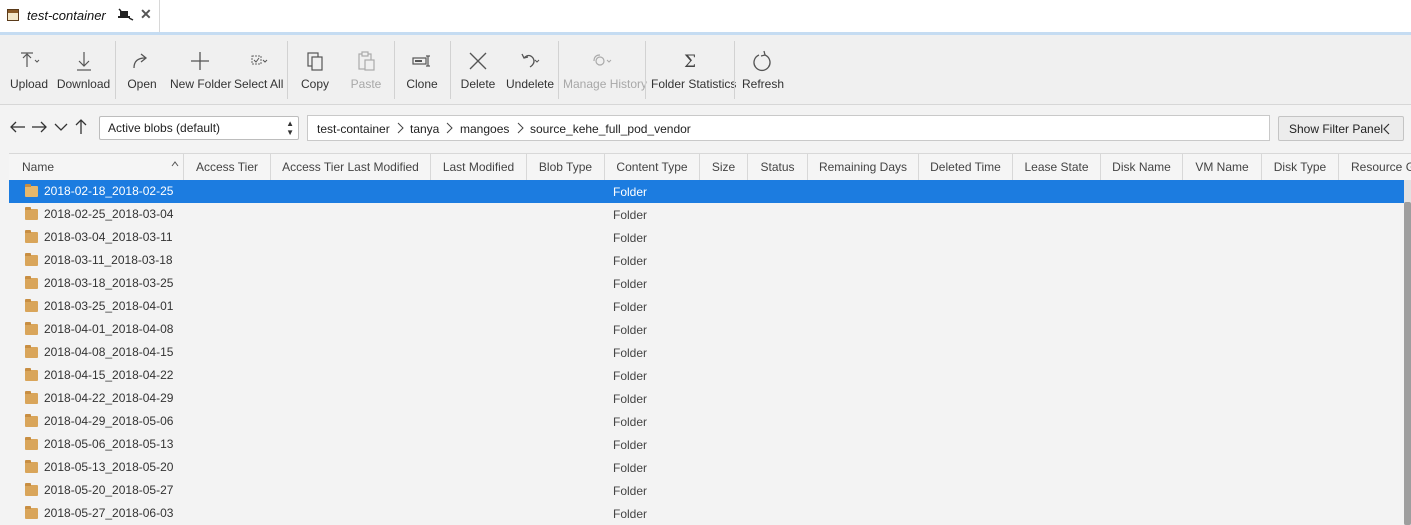 Image resolution: width=1411 pixels, height=525 pixels. Describe the element at coordinates (706, 214) in the screenshot. I see `table-row: 2018-02-25_2018-03-04 Folder` at that location.